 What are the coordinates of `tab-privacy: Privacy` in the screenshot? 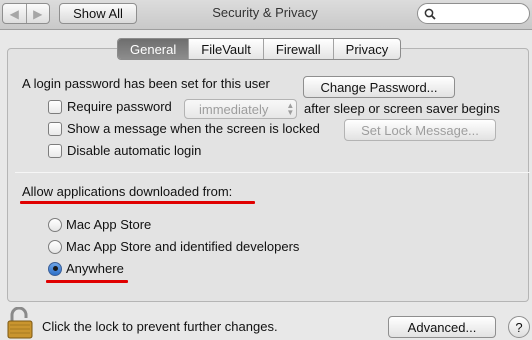 It's located at (366, 49).